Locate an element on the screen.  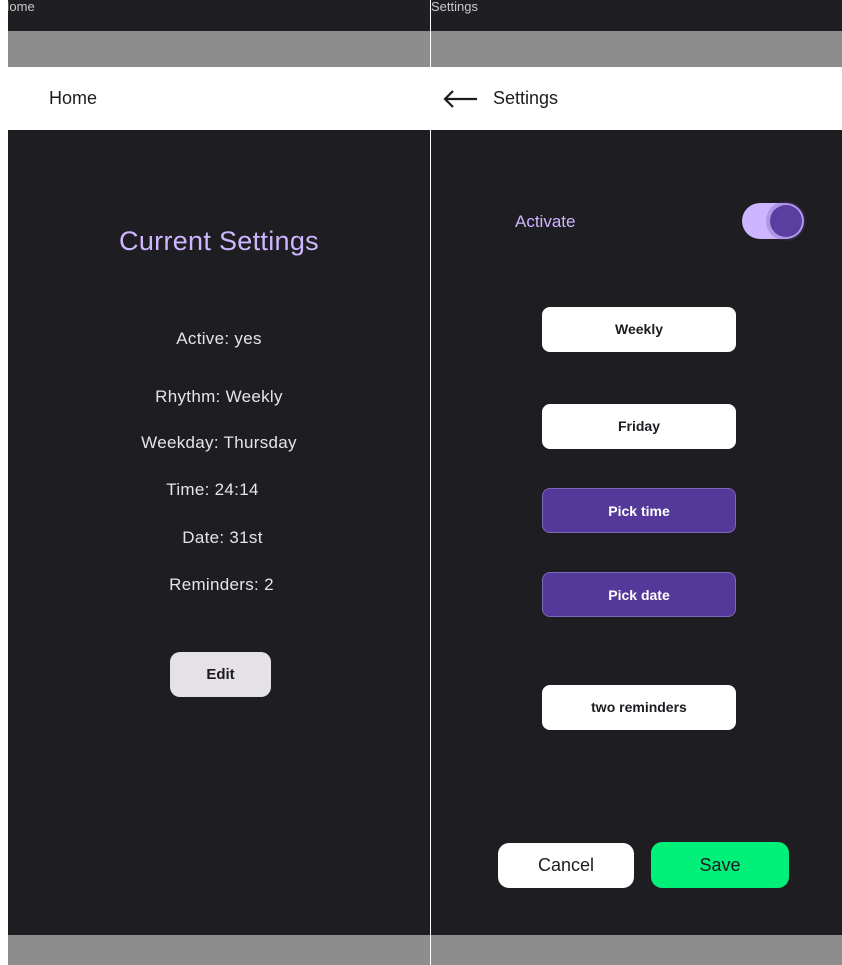
current-settings-title: Current Settings is located at coordinates (219, 241).